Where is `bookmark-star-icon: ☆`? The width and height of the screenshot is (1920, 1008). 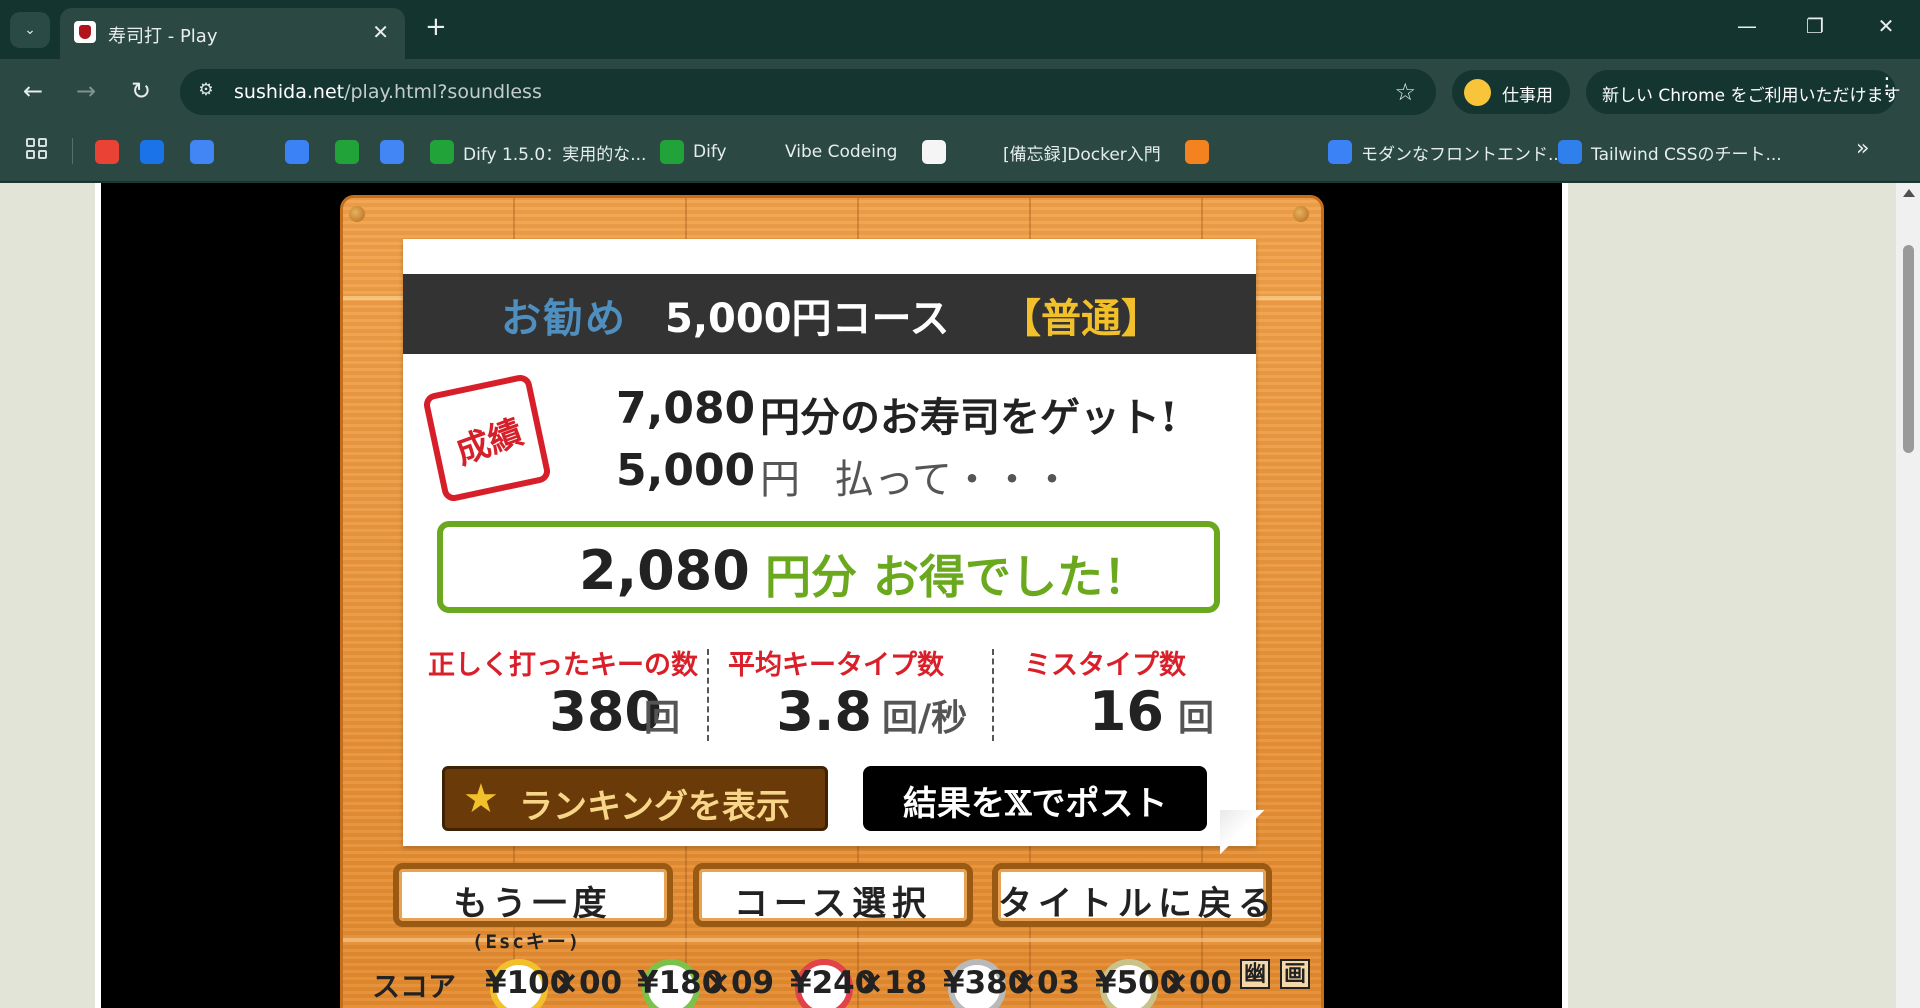
bookmark-star-icon: ☆ is located at coordinates (1405, 92).